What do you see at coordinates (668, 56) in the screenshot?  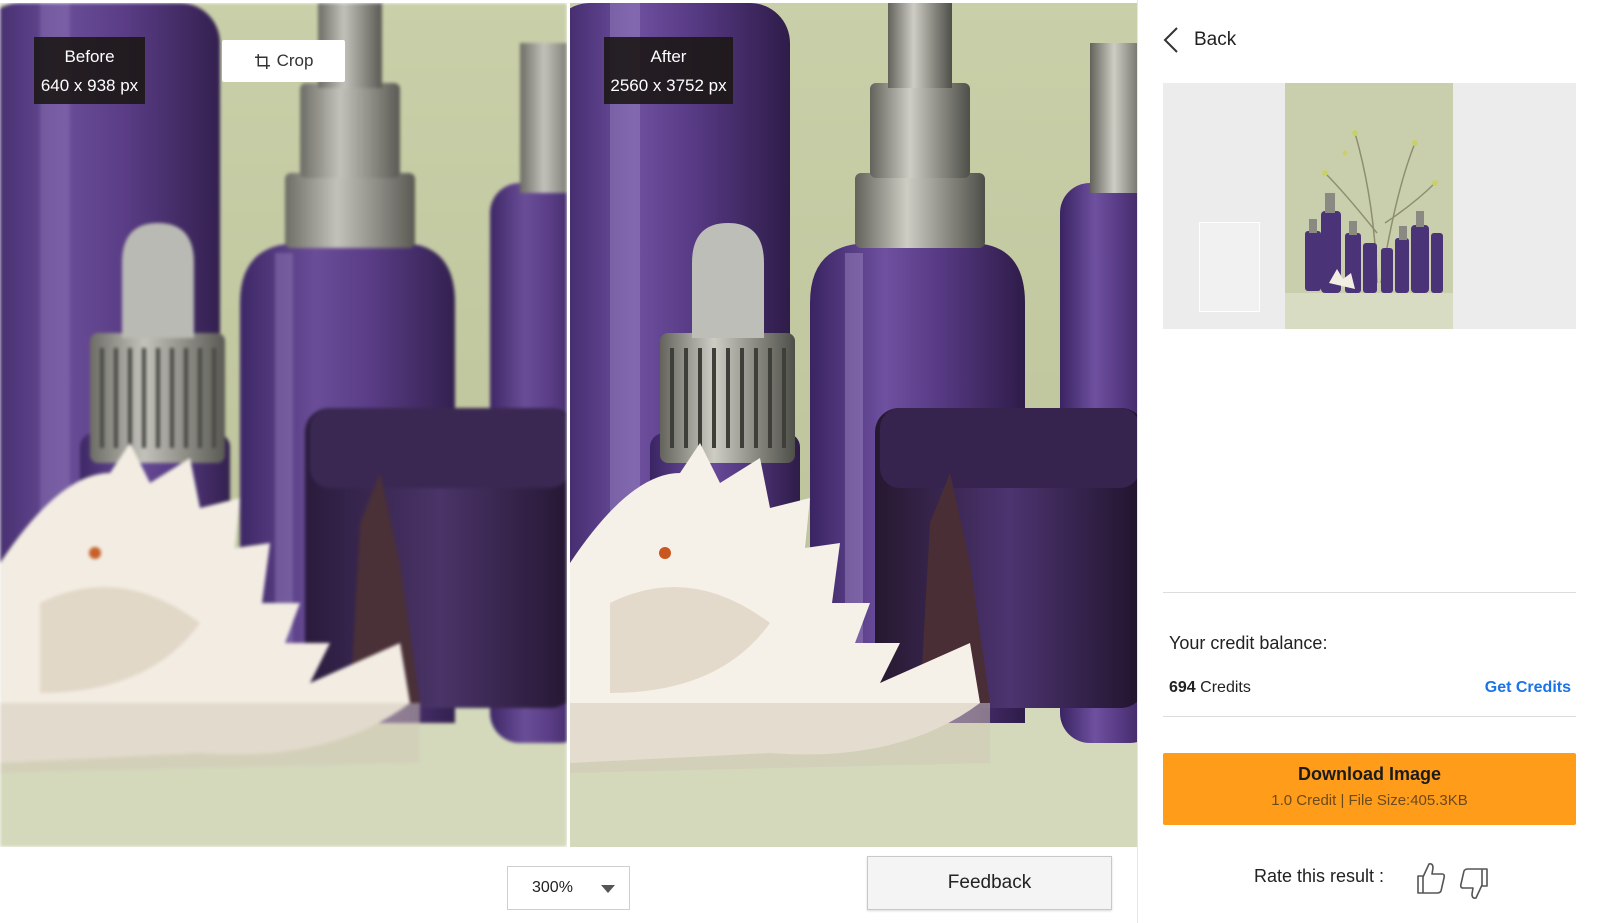 I see `after-label: After` at bounding box center [668, 56].